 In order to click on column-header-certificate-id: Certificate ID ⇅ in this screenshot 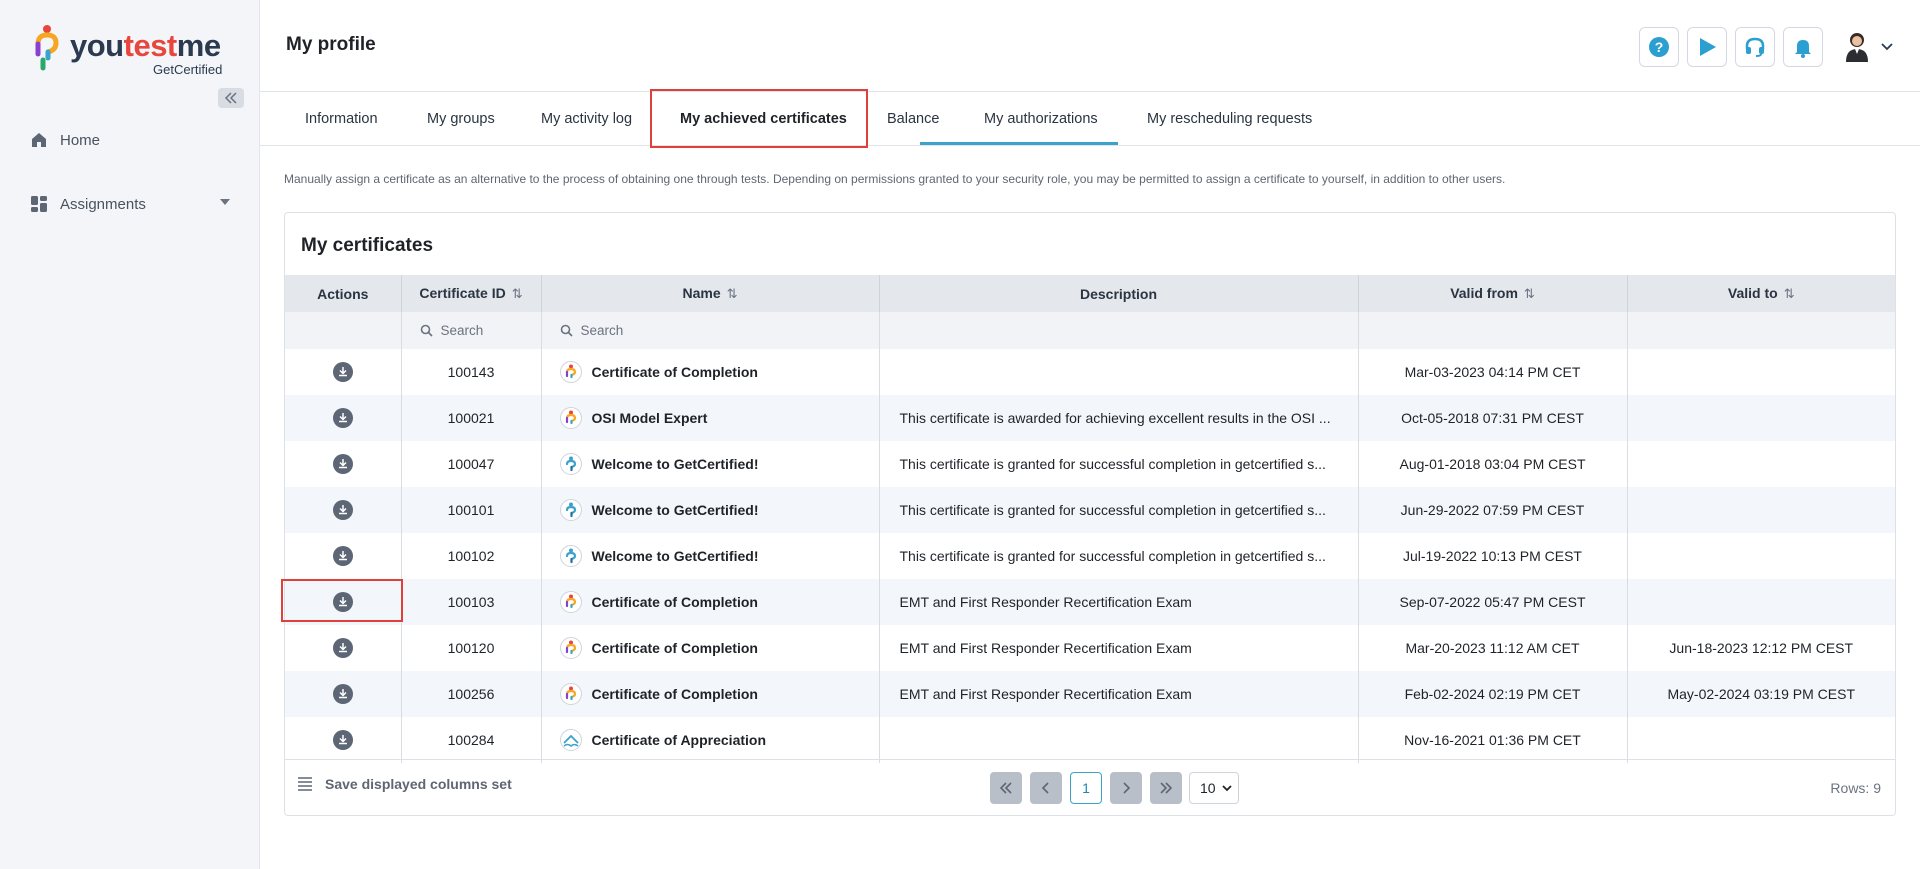, I will do `click(471, 293)`.